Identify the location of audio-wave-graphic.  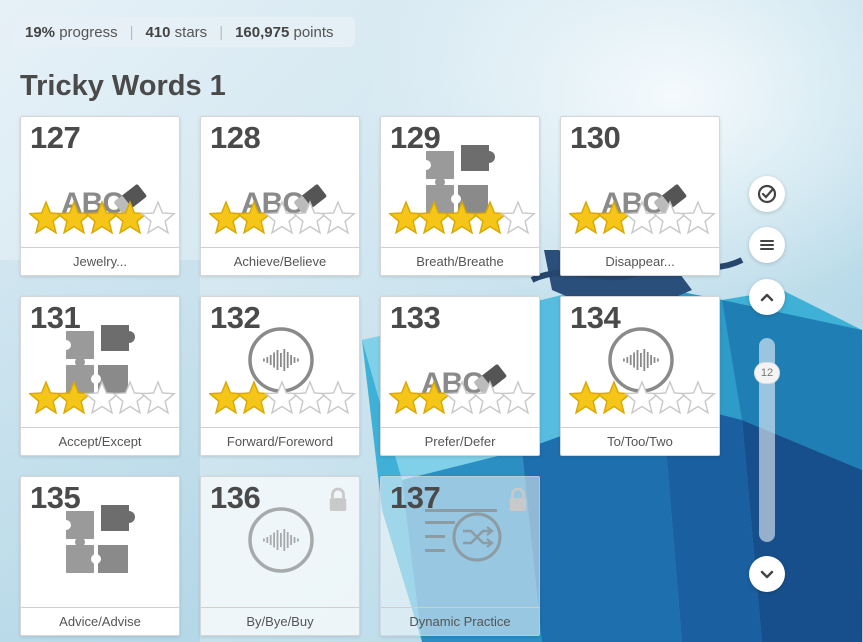
(281, 540).